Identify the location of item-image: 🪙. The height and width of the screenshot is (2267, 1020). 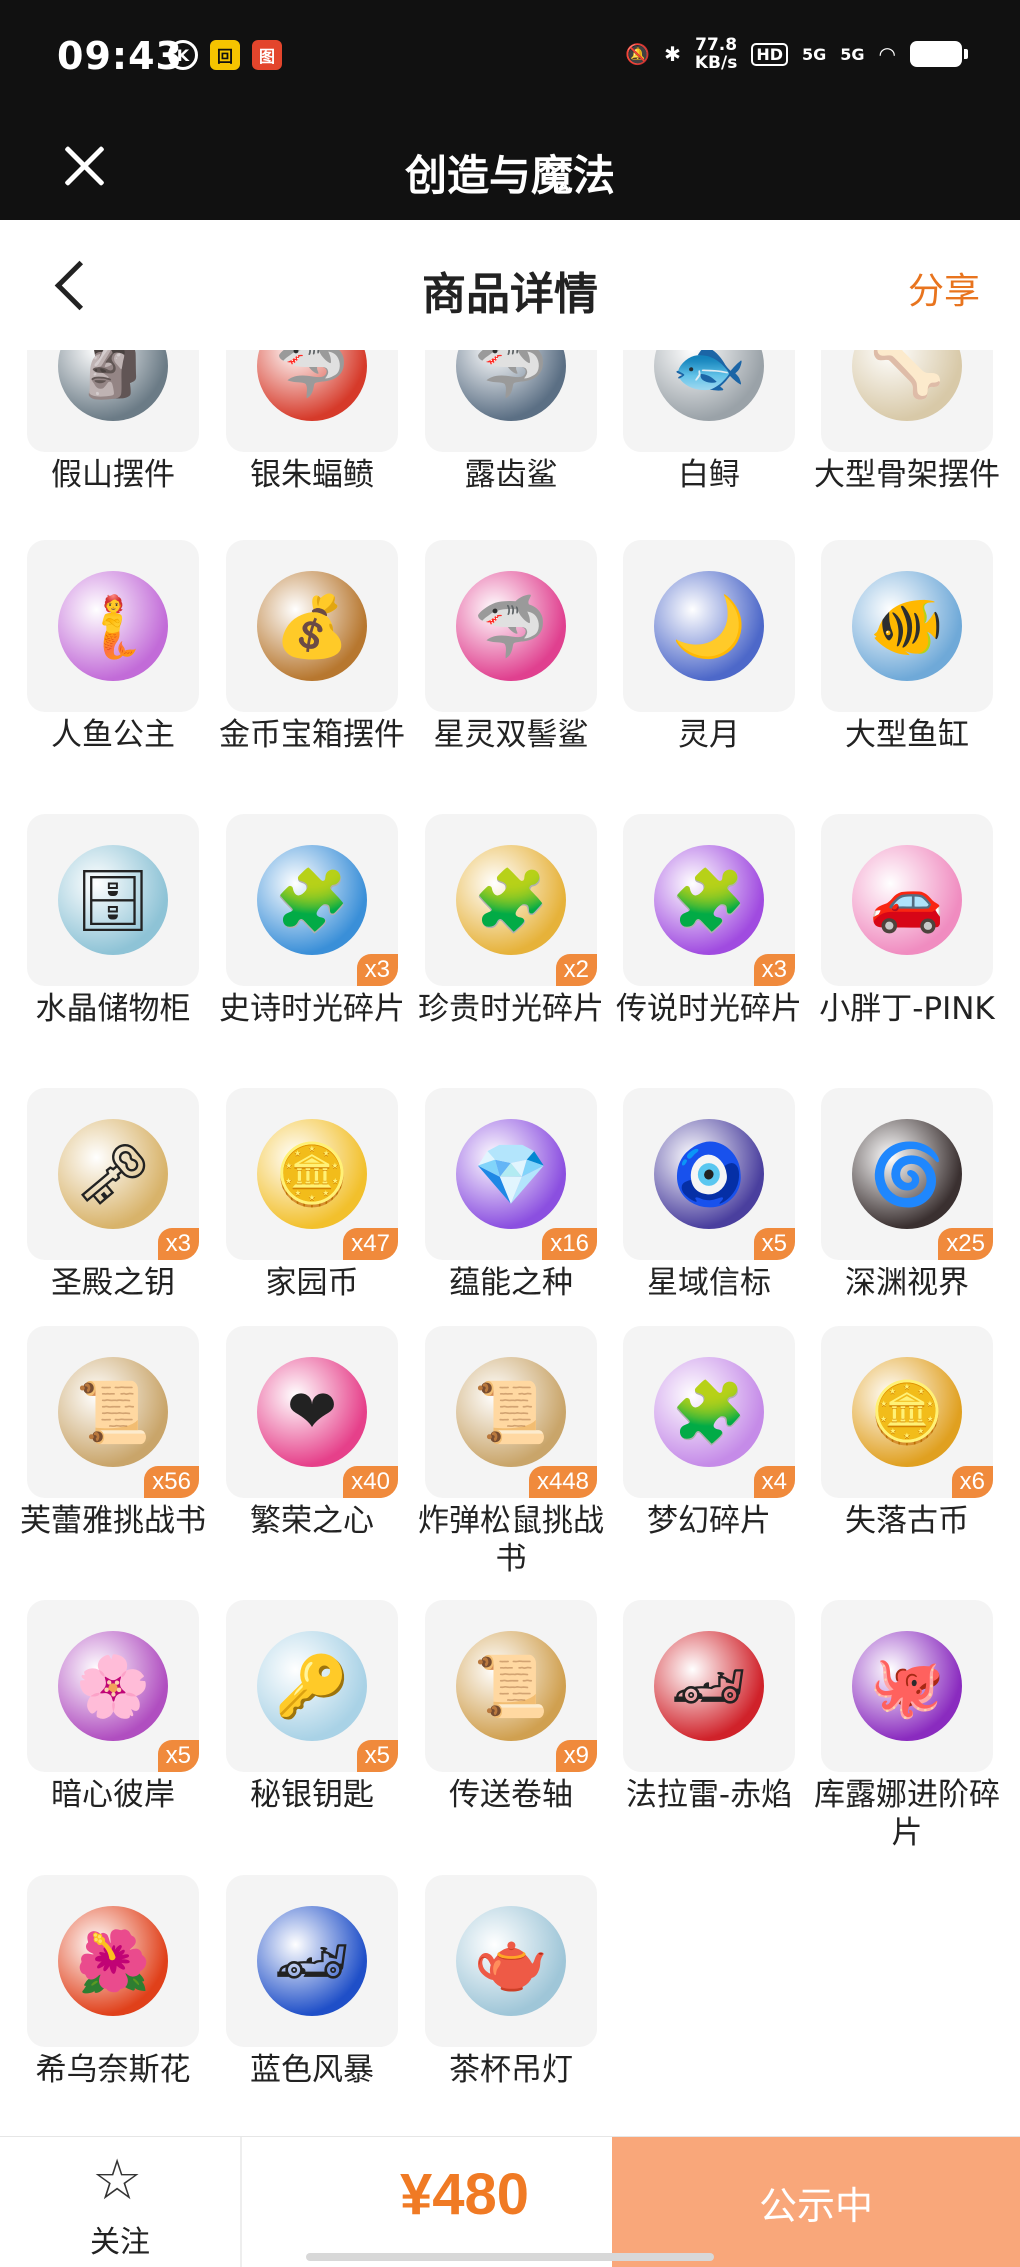
(907, 1412).